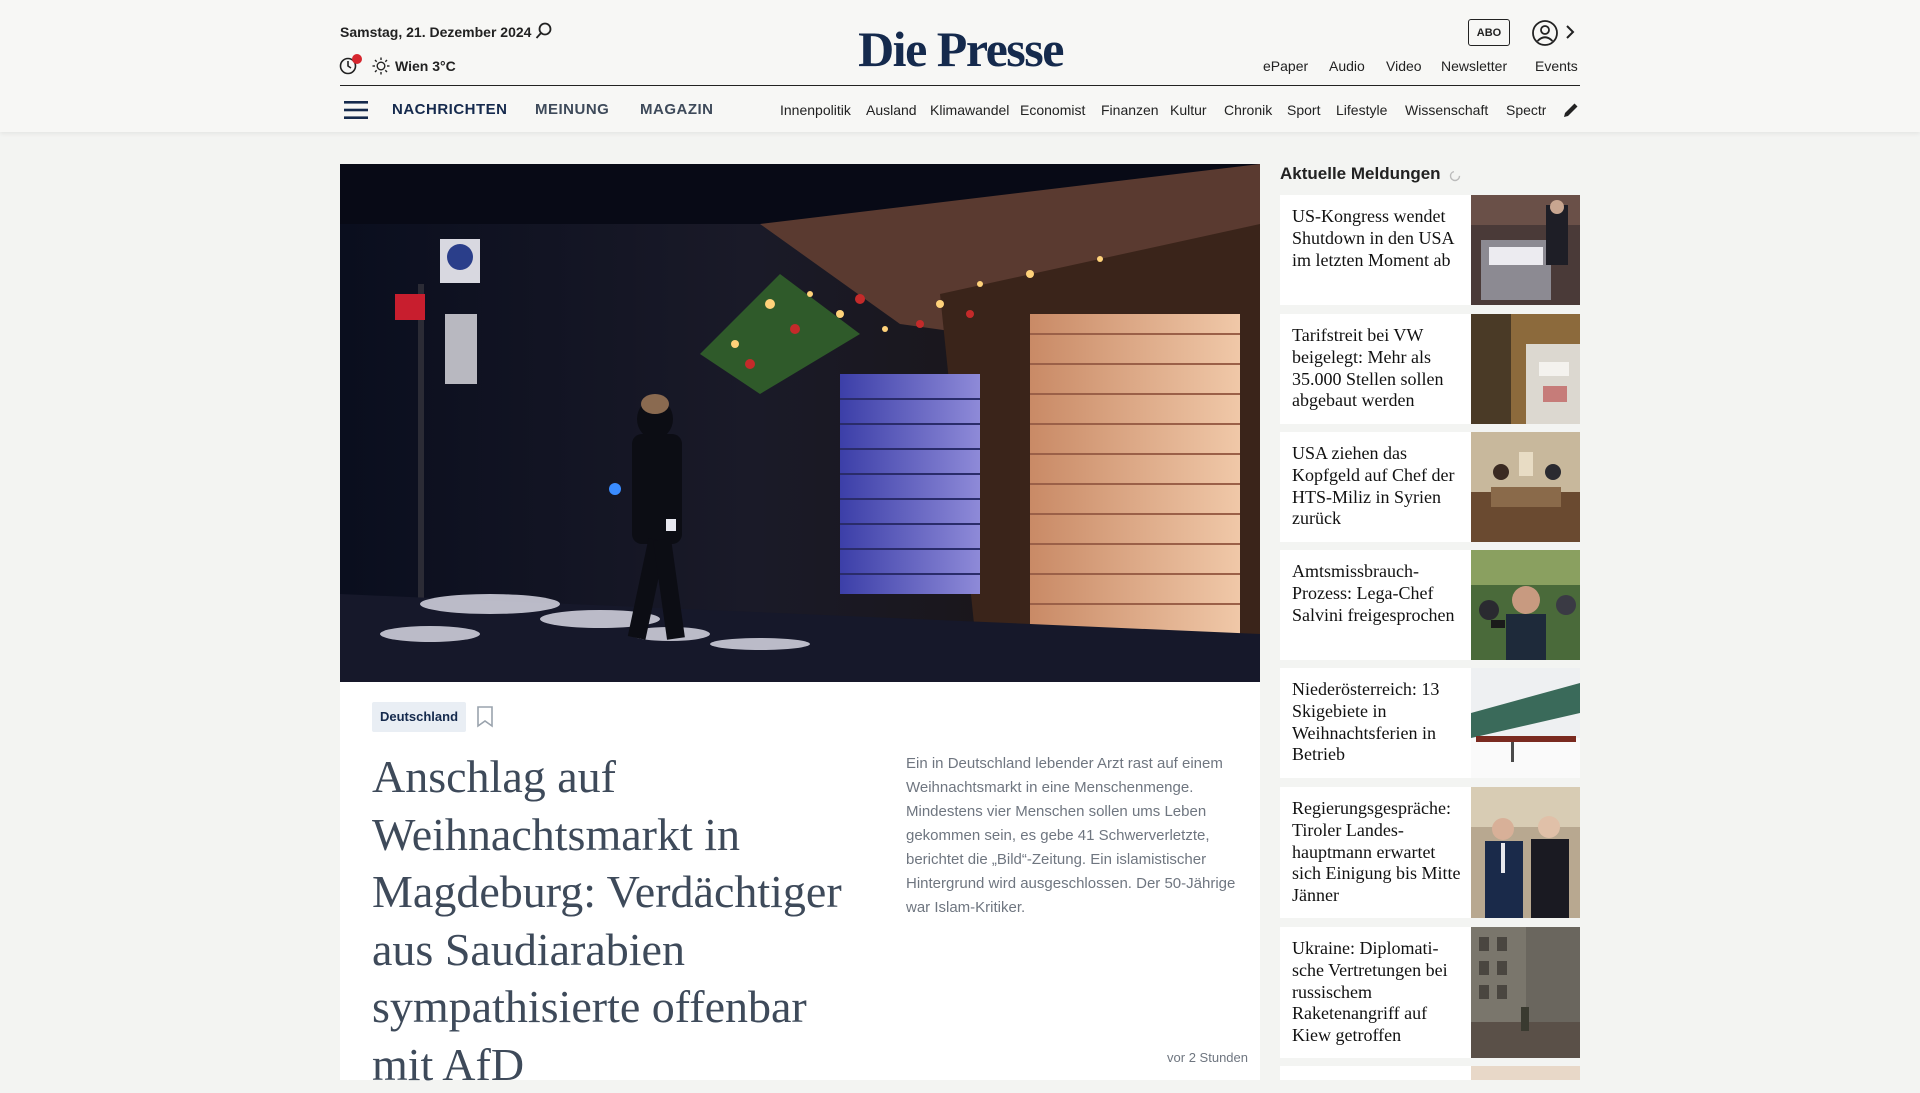 The image size is (1920, 1093). Describe the element at coordinates (1404, 66) in the screenshot. I see `toplink-video: Video` at that location.